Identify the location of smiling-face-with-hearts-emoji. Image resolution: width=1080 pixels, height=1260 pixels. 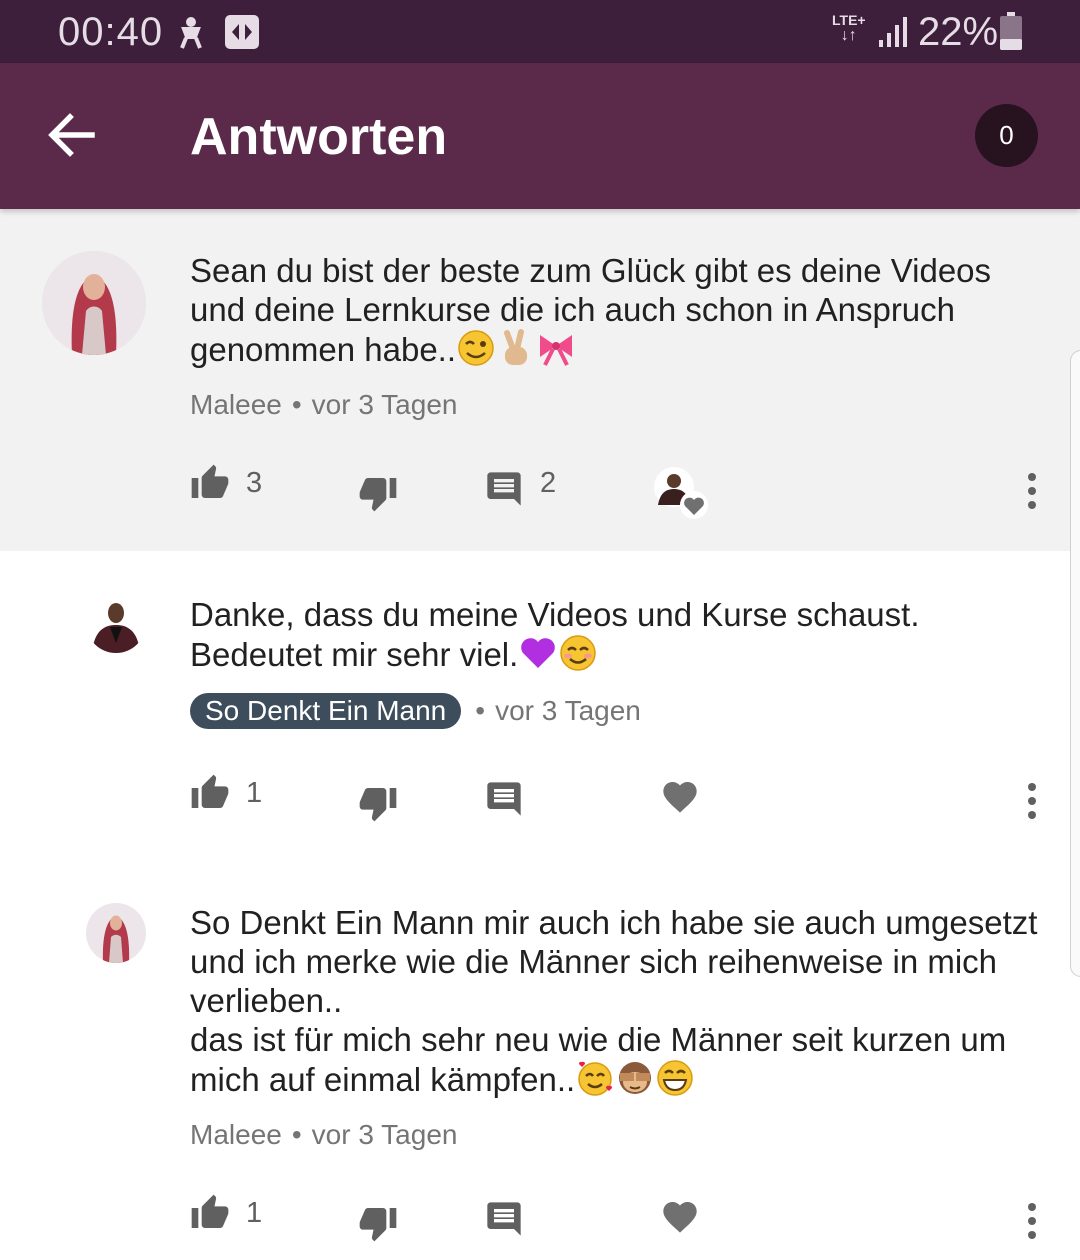
(595, 1078).